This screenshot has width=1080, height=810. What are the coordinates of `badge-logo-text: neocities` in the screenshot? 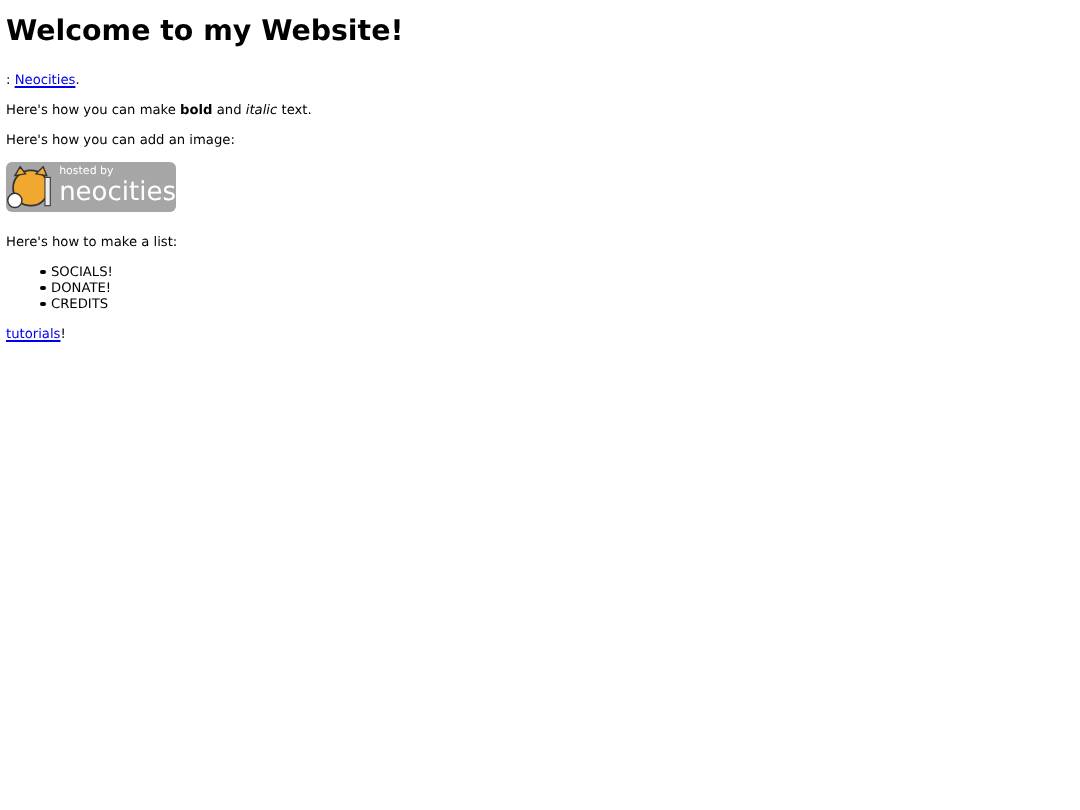 It's located at (117, 193).